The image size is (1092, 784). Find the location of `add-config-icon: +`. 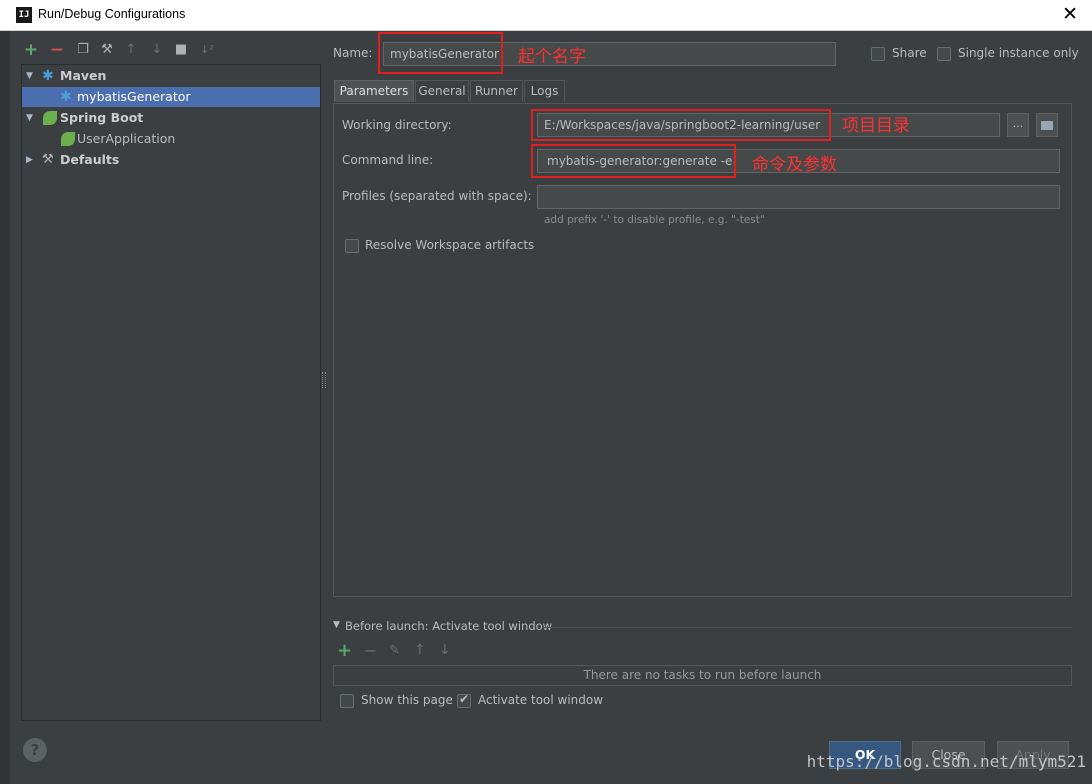

add-config-icon: + is located at coordinates (31, 50).